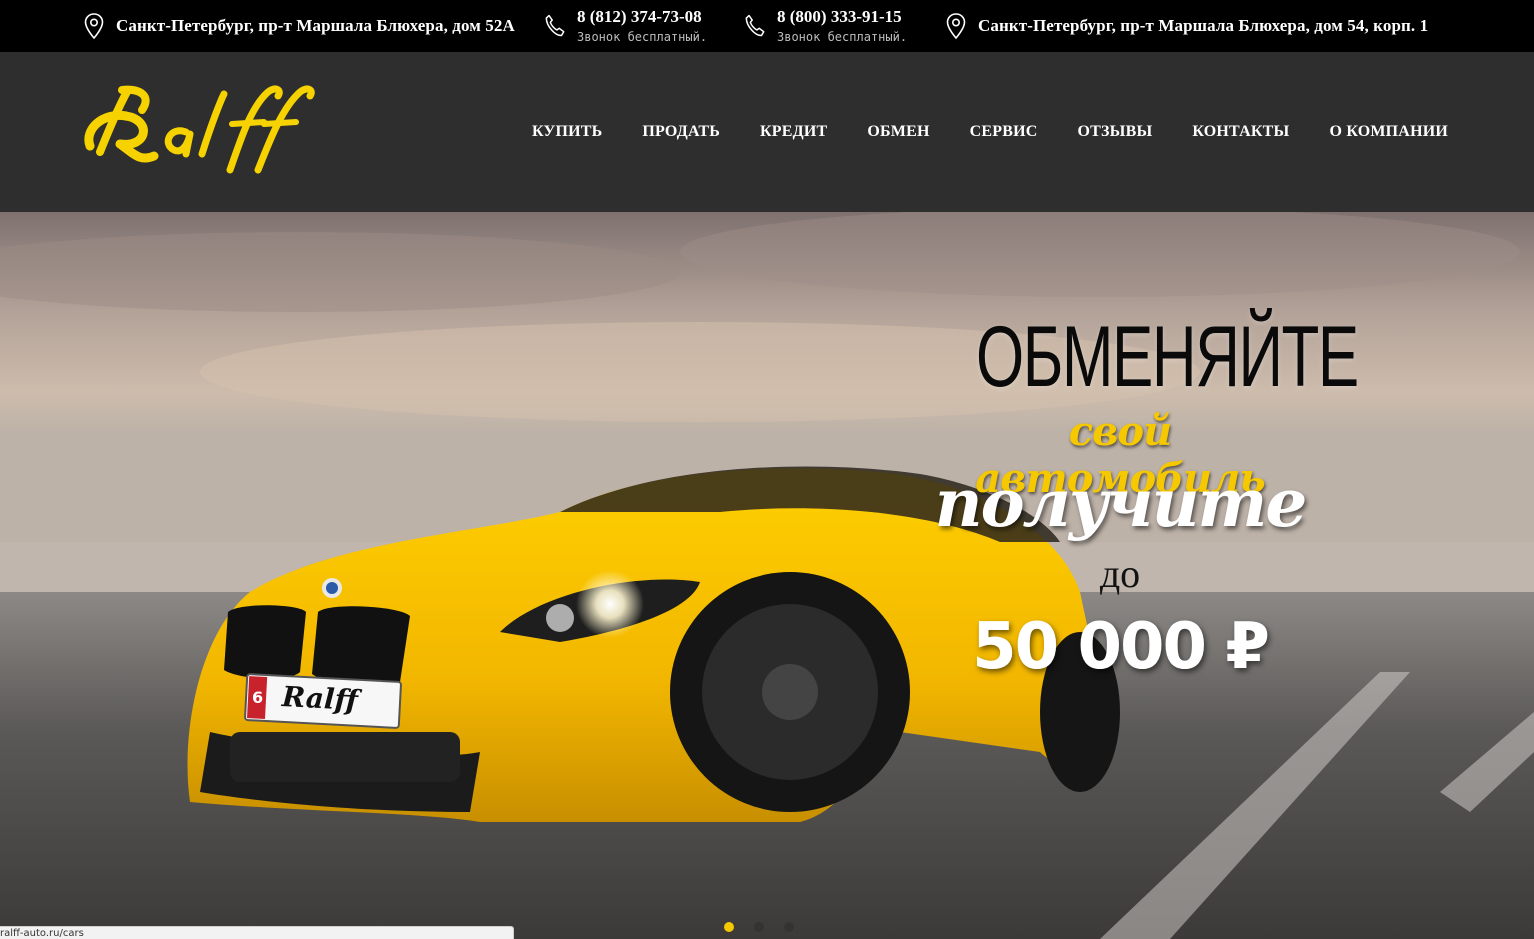  I want to click on ralff-logo: Ralff, so click(200, 130).